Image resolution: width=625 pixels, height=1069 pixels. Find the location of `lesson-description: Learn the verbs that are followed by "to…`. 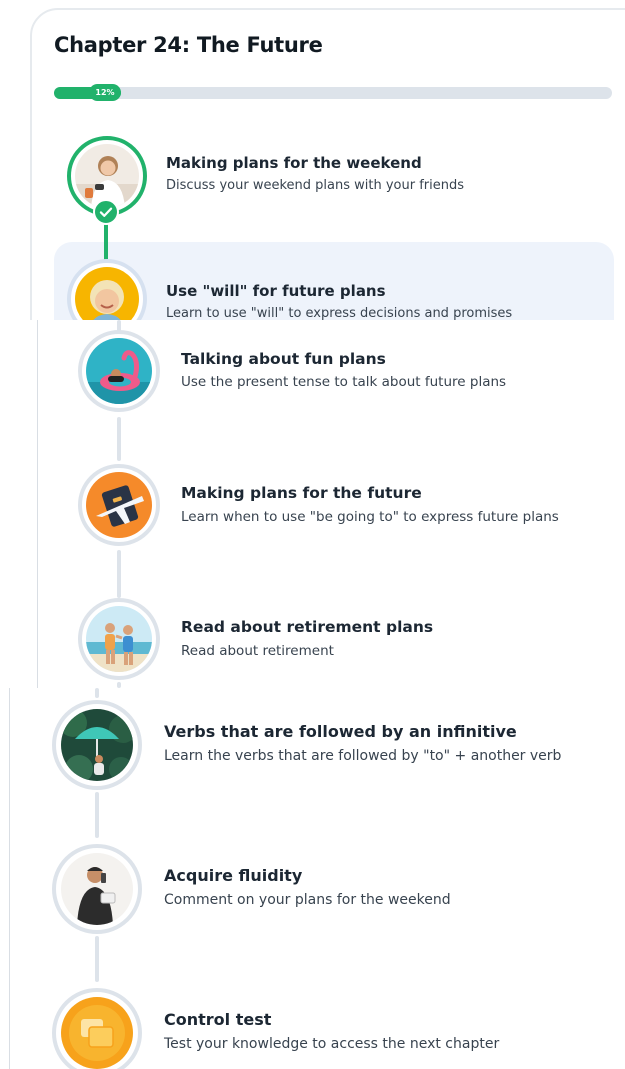

lesson-description: Learn the verbs that are followed by "to… is located at coordinates (363, 756).